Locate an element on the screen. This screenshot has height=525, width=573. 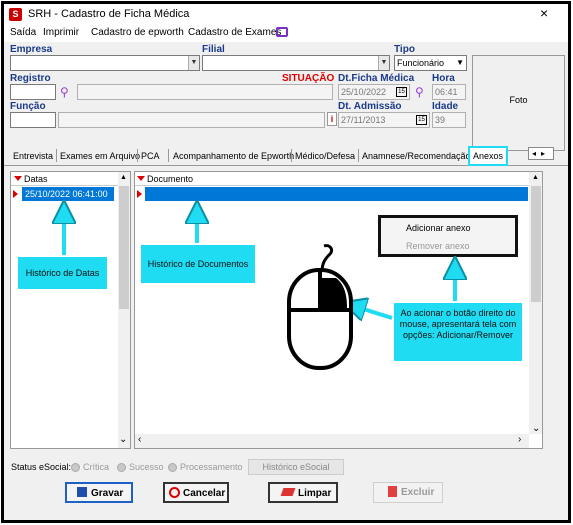
save-label: Gravar is located at coordinates (107, 493).